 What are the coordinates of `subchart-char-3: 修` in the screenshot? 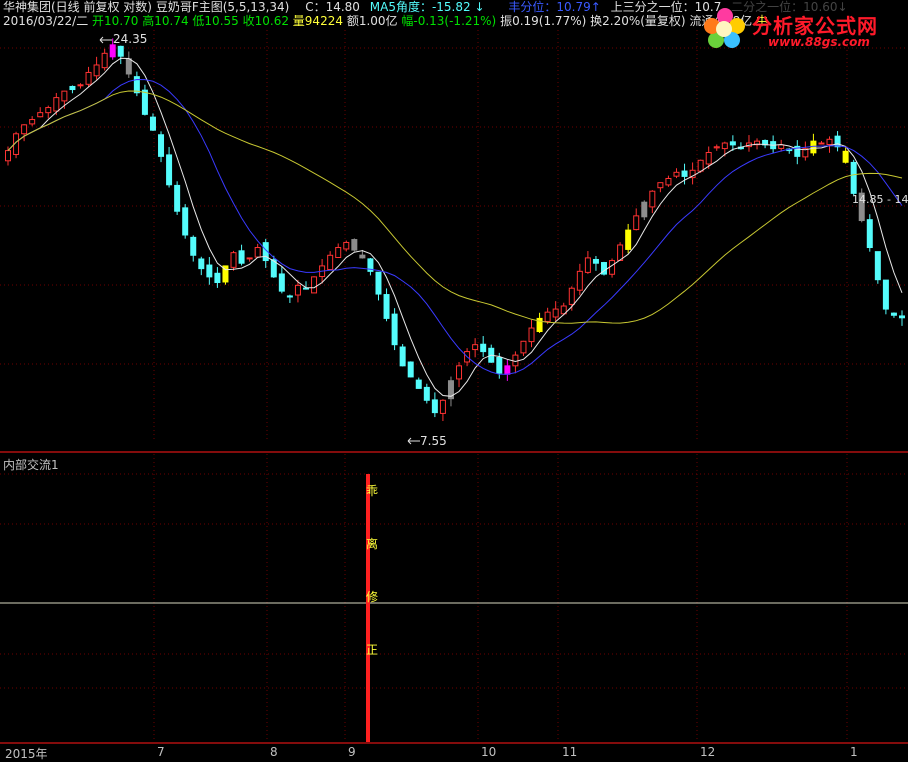 It's located at (372, 597).